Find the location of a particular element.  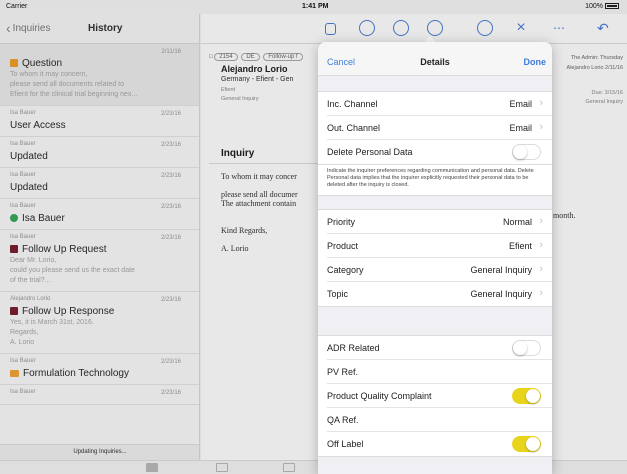

delete-personal-data-toggle is located at coordinates (526, 152).